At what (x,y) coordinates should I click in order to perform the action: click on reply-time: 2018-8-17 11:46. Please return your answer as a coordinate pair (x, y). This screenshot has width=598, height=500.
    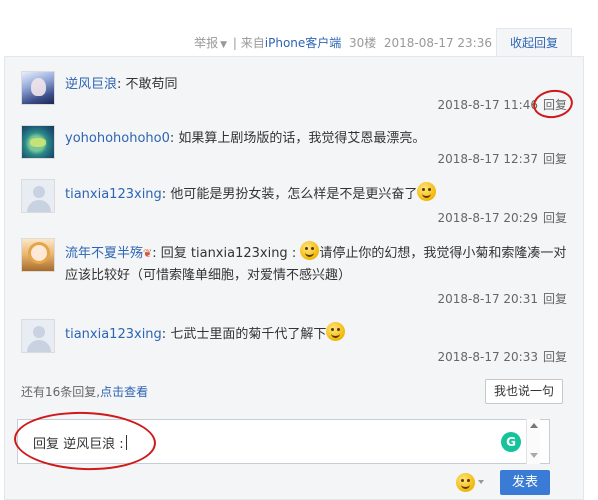
    Looking at the image, I should click on (487, 105).